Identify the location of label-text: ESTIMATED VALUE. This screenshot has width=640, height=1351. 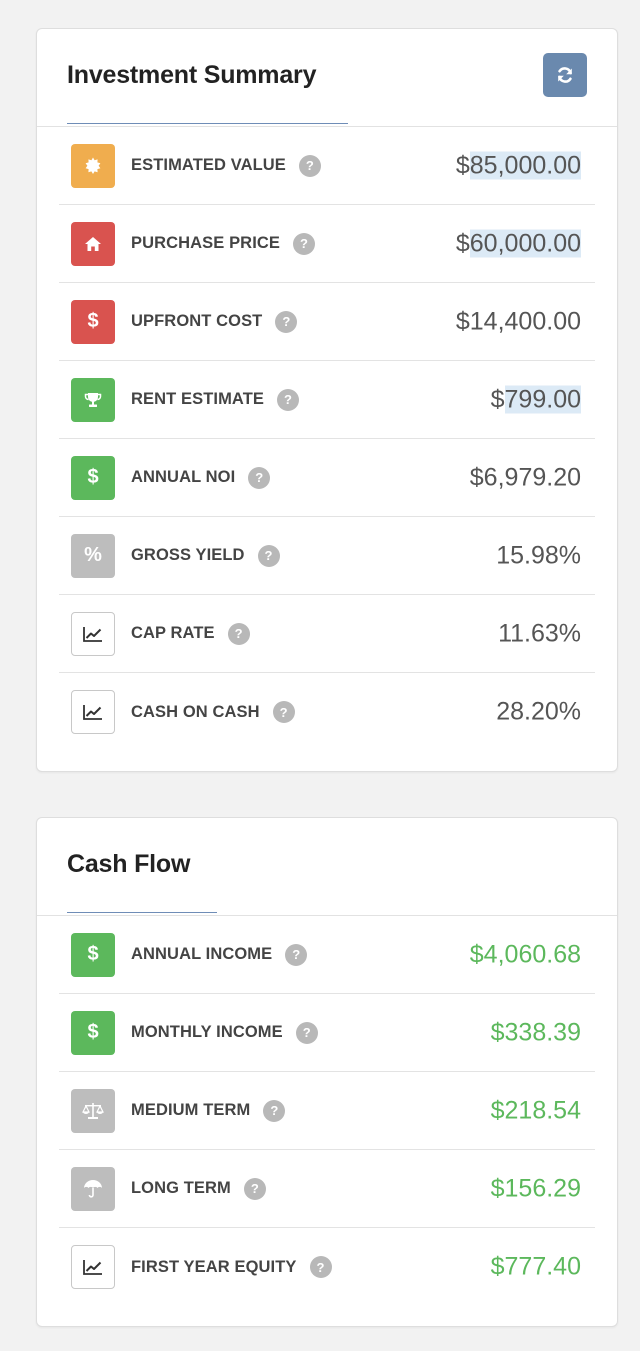
(208, 165).